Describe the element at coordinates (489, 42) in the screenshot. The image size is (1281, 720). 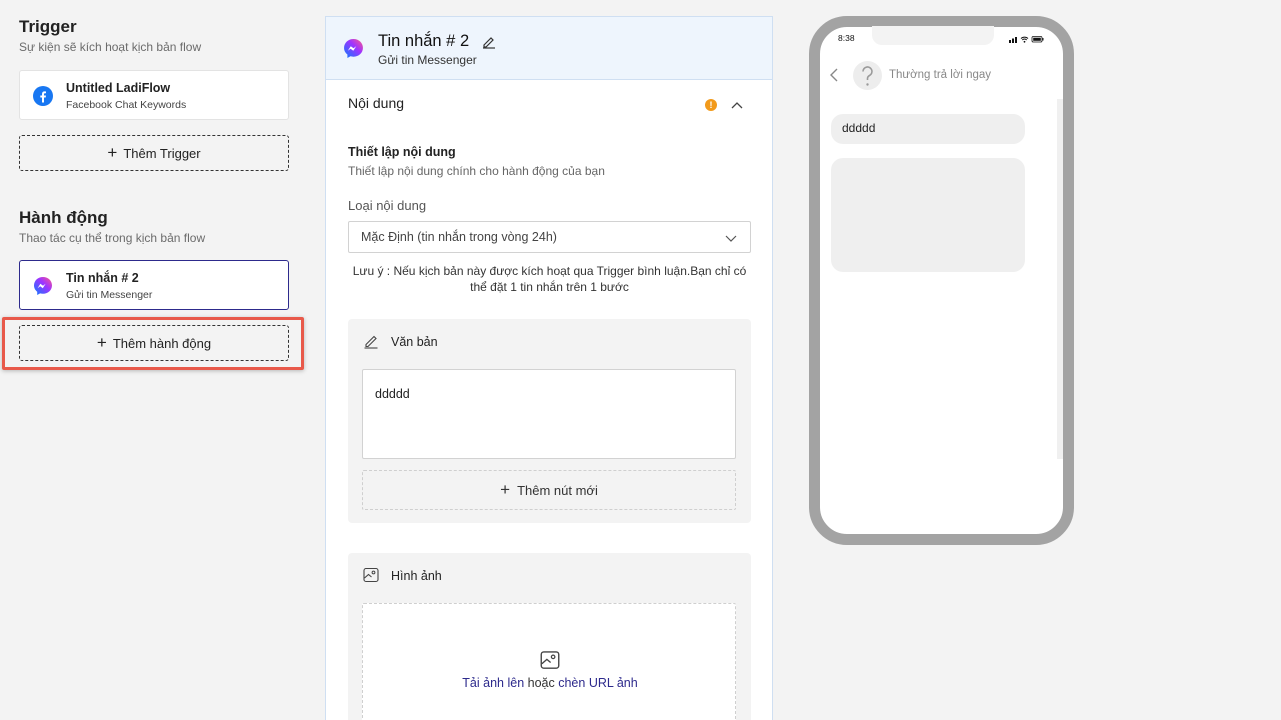
I see `edit-pencil-icon` at that location.